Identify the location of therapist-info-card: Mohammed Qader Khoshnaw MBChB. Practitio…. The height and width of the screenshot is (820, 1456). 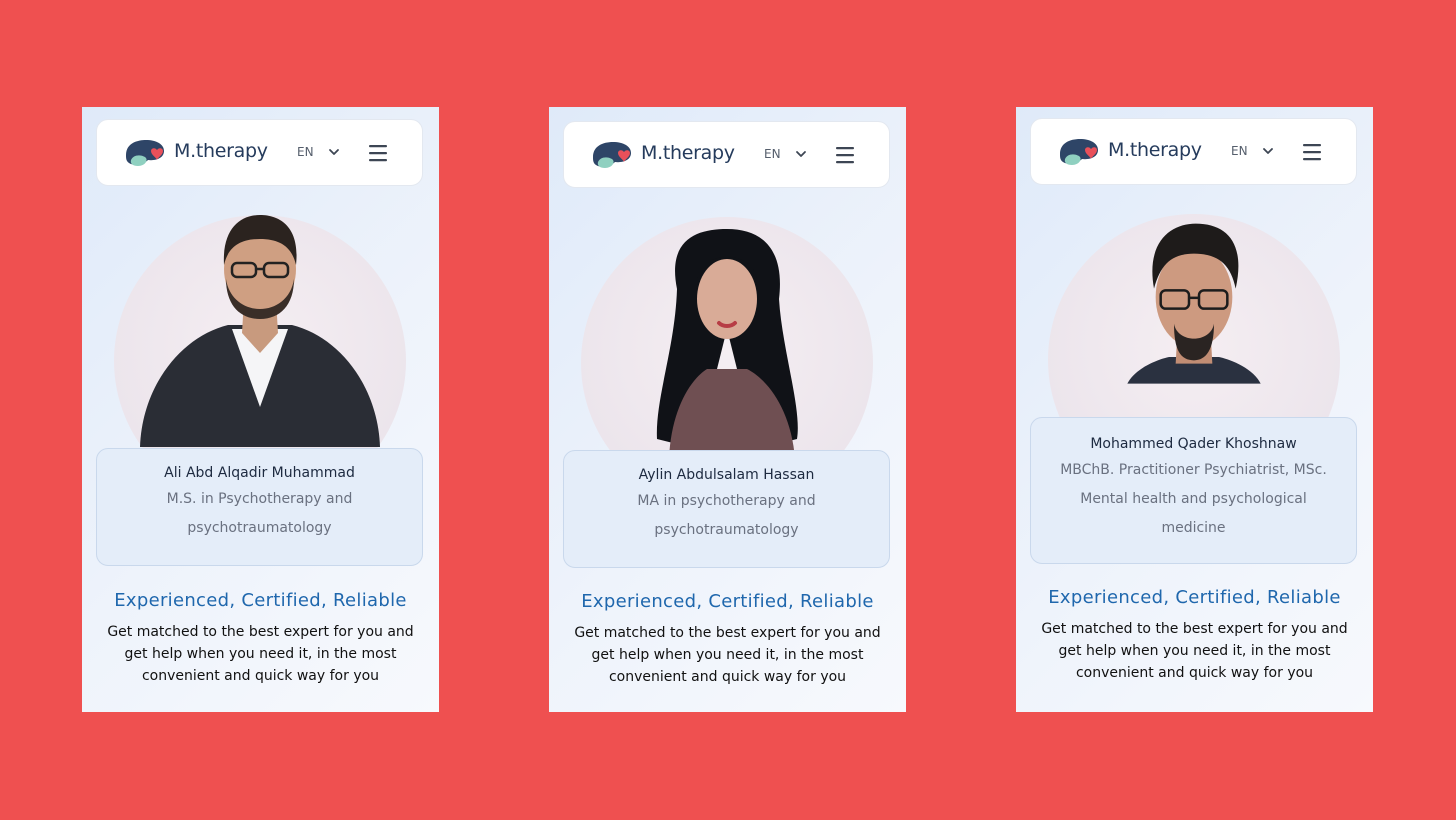
(1193, 490).